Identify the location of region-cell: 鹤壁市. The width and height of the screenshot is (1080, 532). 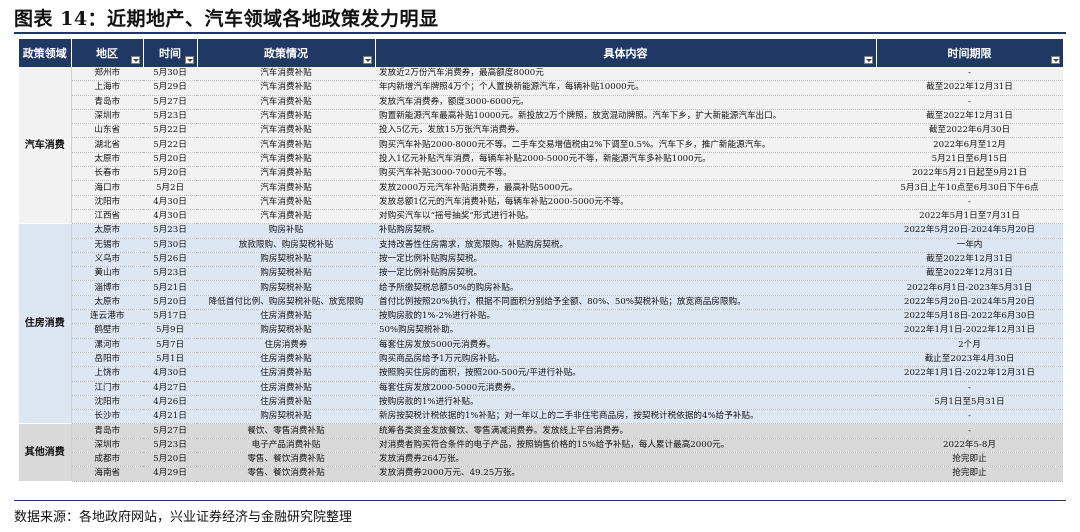
(107, 331).